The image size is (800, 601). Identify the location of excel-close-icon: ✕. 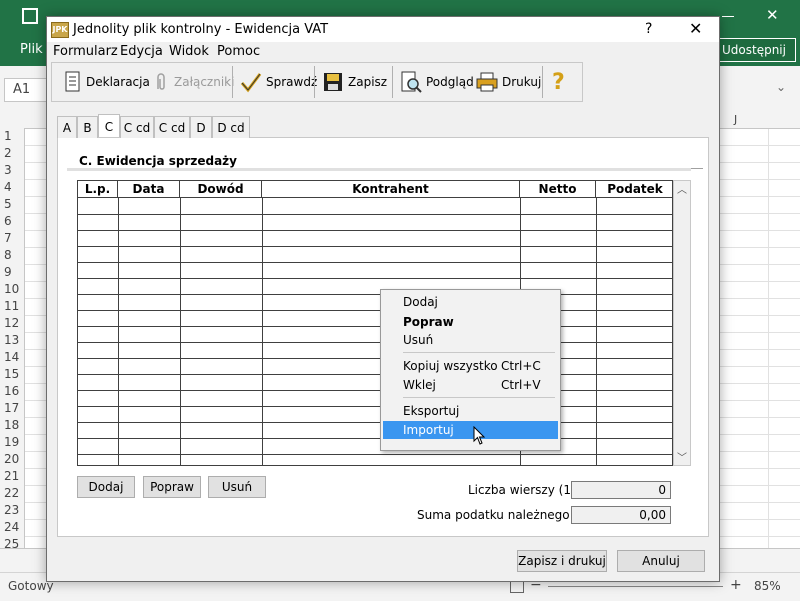
(772, 15).